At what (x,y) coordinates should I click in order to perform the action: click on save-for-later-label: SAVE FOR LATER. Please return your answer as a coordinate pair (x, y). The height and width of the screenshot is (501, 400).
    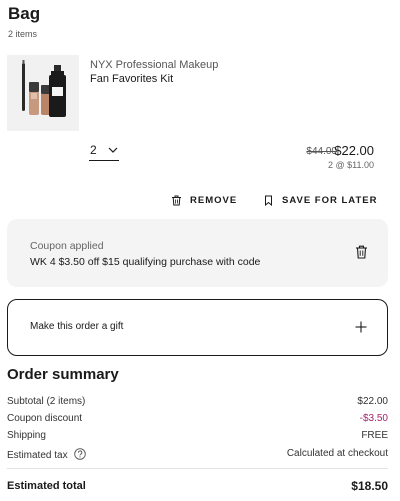
    Looking at the image, I should click on (330, 200).